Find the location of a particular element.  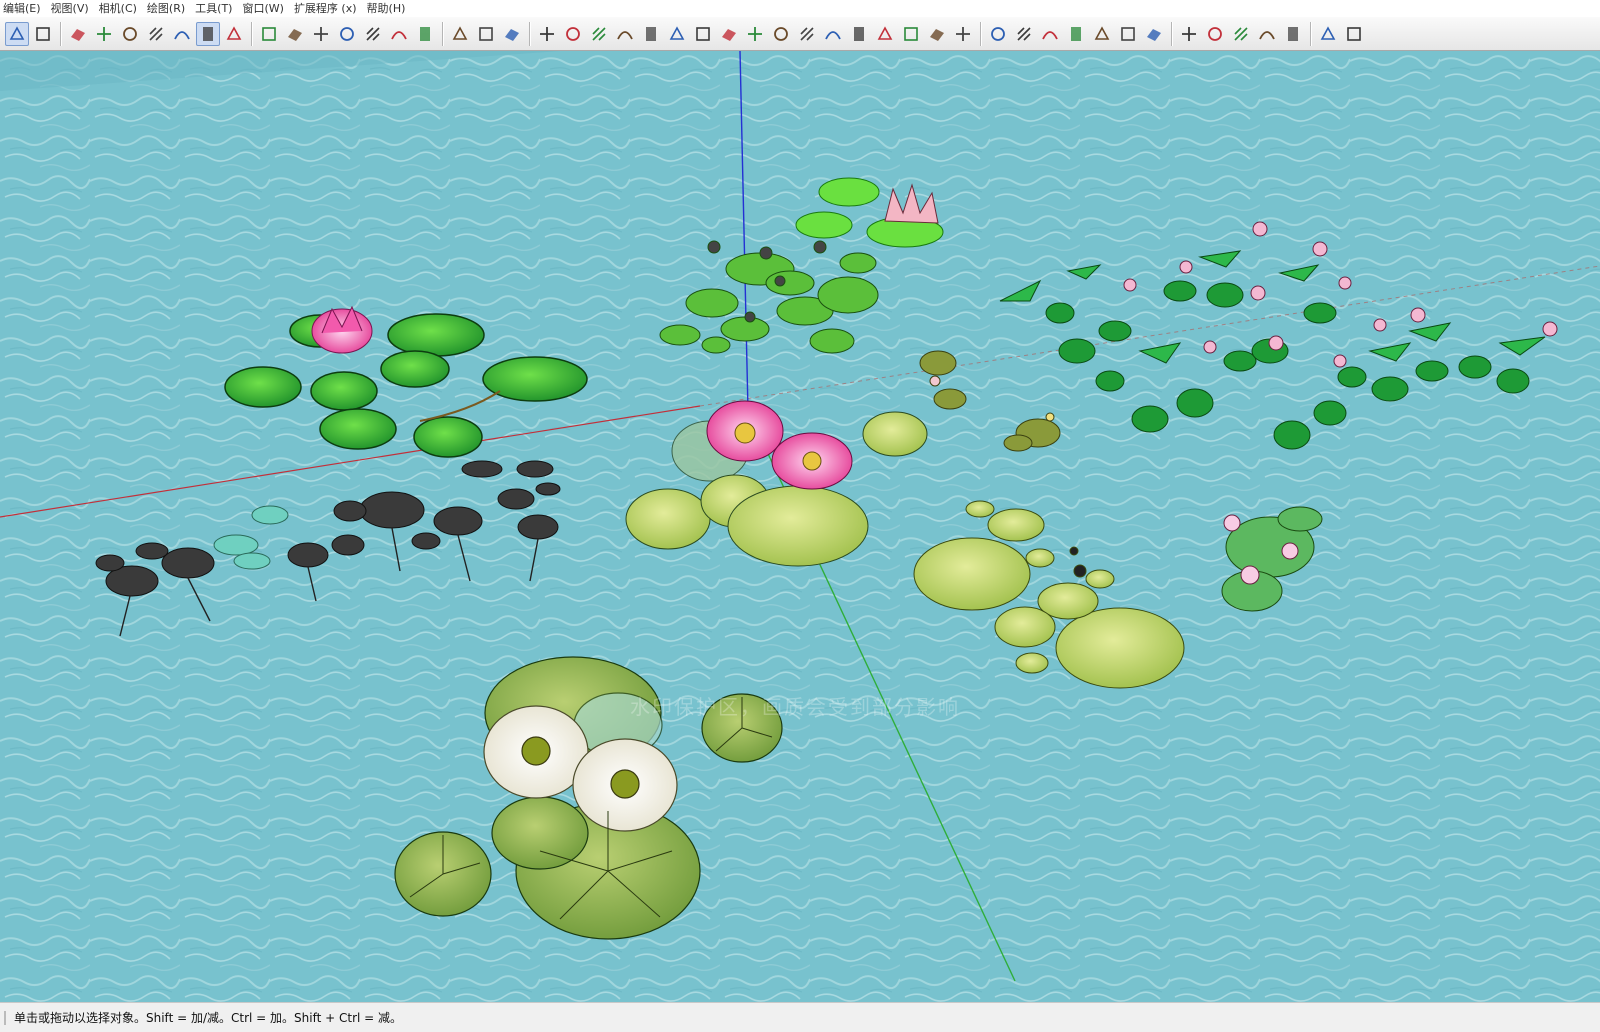

spiral-button is located at coordinates (807, 34).